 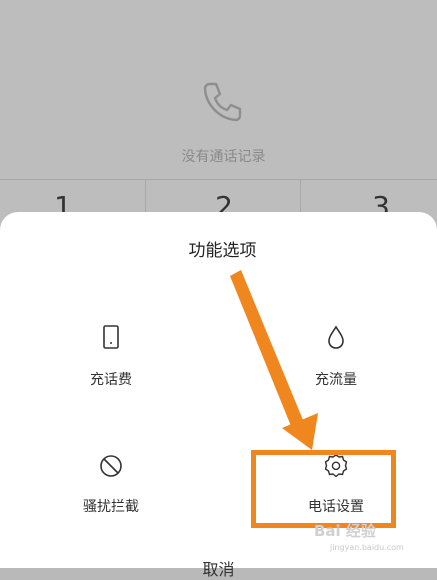 What do you see at coordinates (223, 157) in the screenshot?
I see `empty-call-log-text: 没有通话记录` at bounding box center [223, 157].